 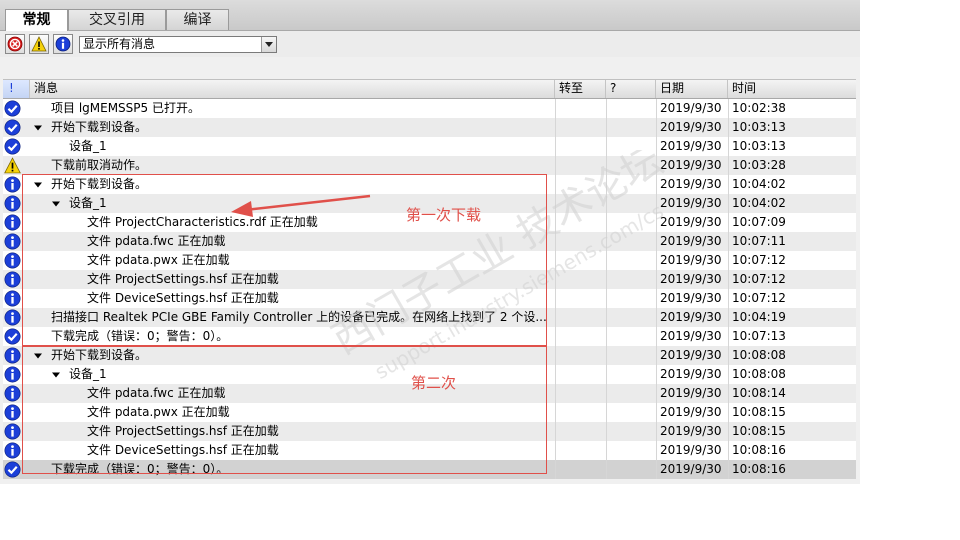 What do you see at coordinates (301, 205) in the screenshot?
I see `arrow-icon` at bounding box center [301, 205].